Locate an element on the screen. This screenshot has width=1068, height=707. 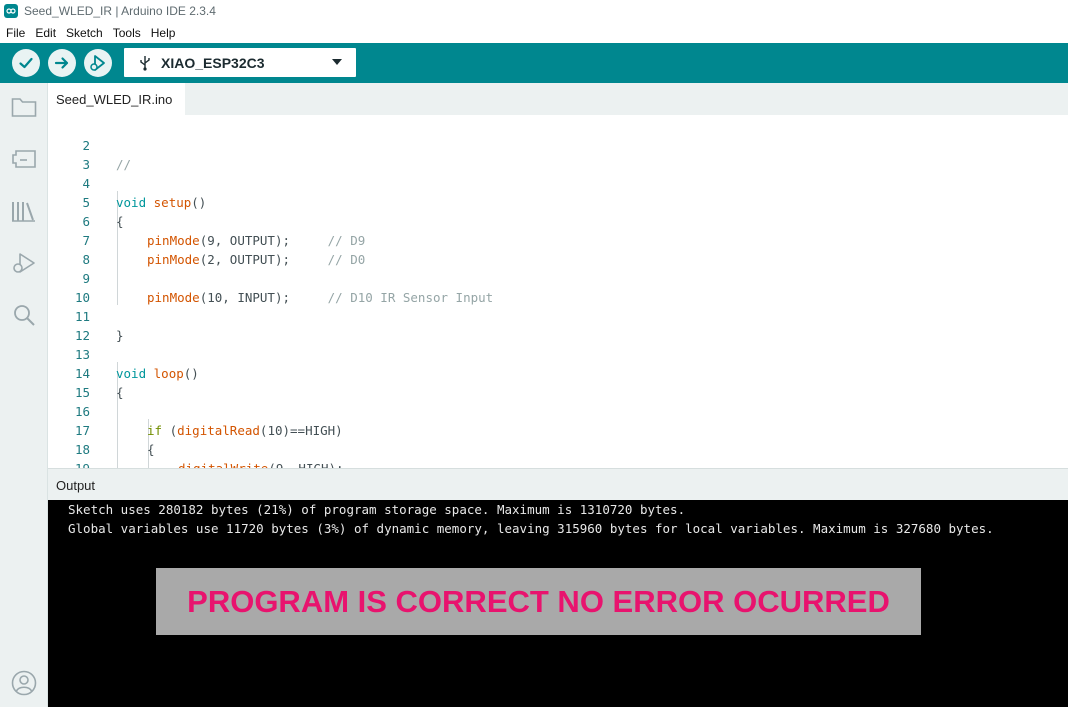
tab-sketch-file: Seed_WLED_IR.ino is located at coordinates (116, 99).